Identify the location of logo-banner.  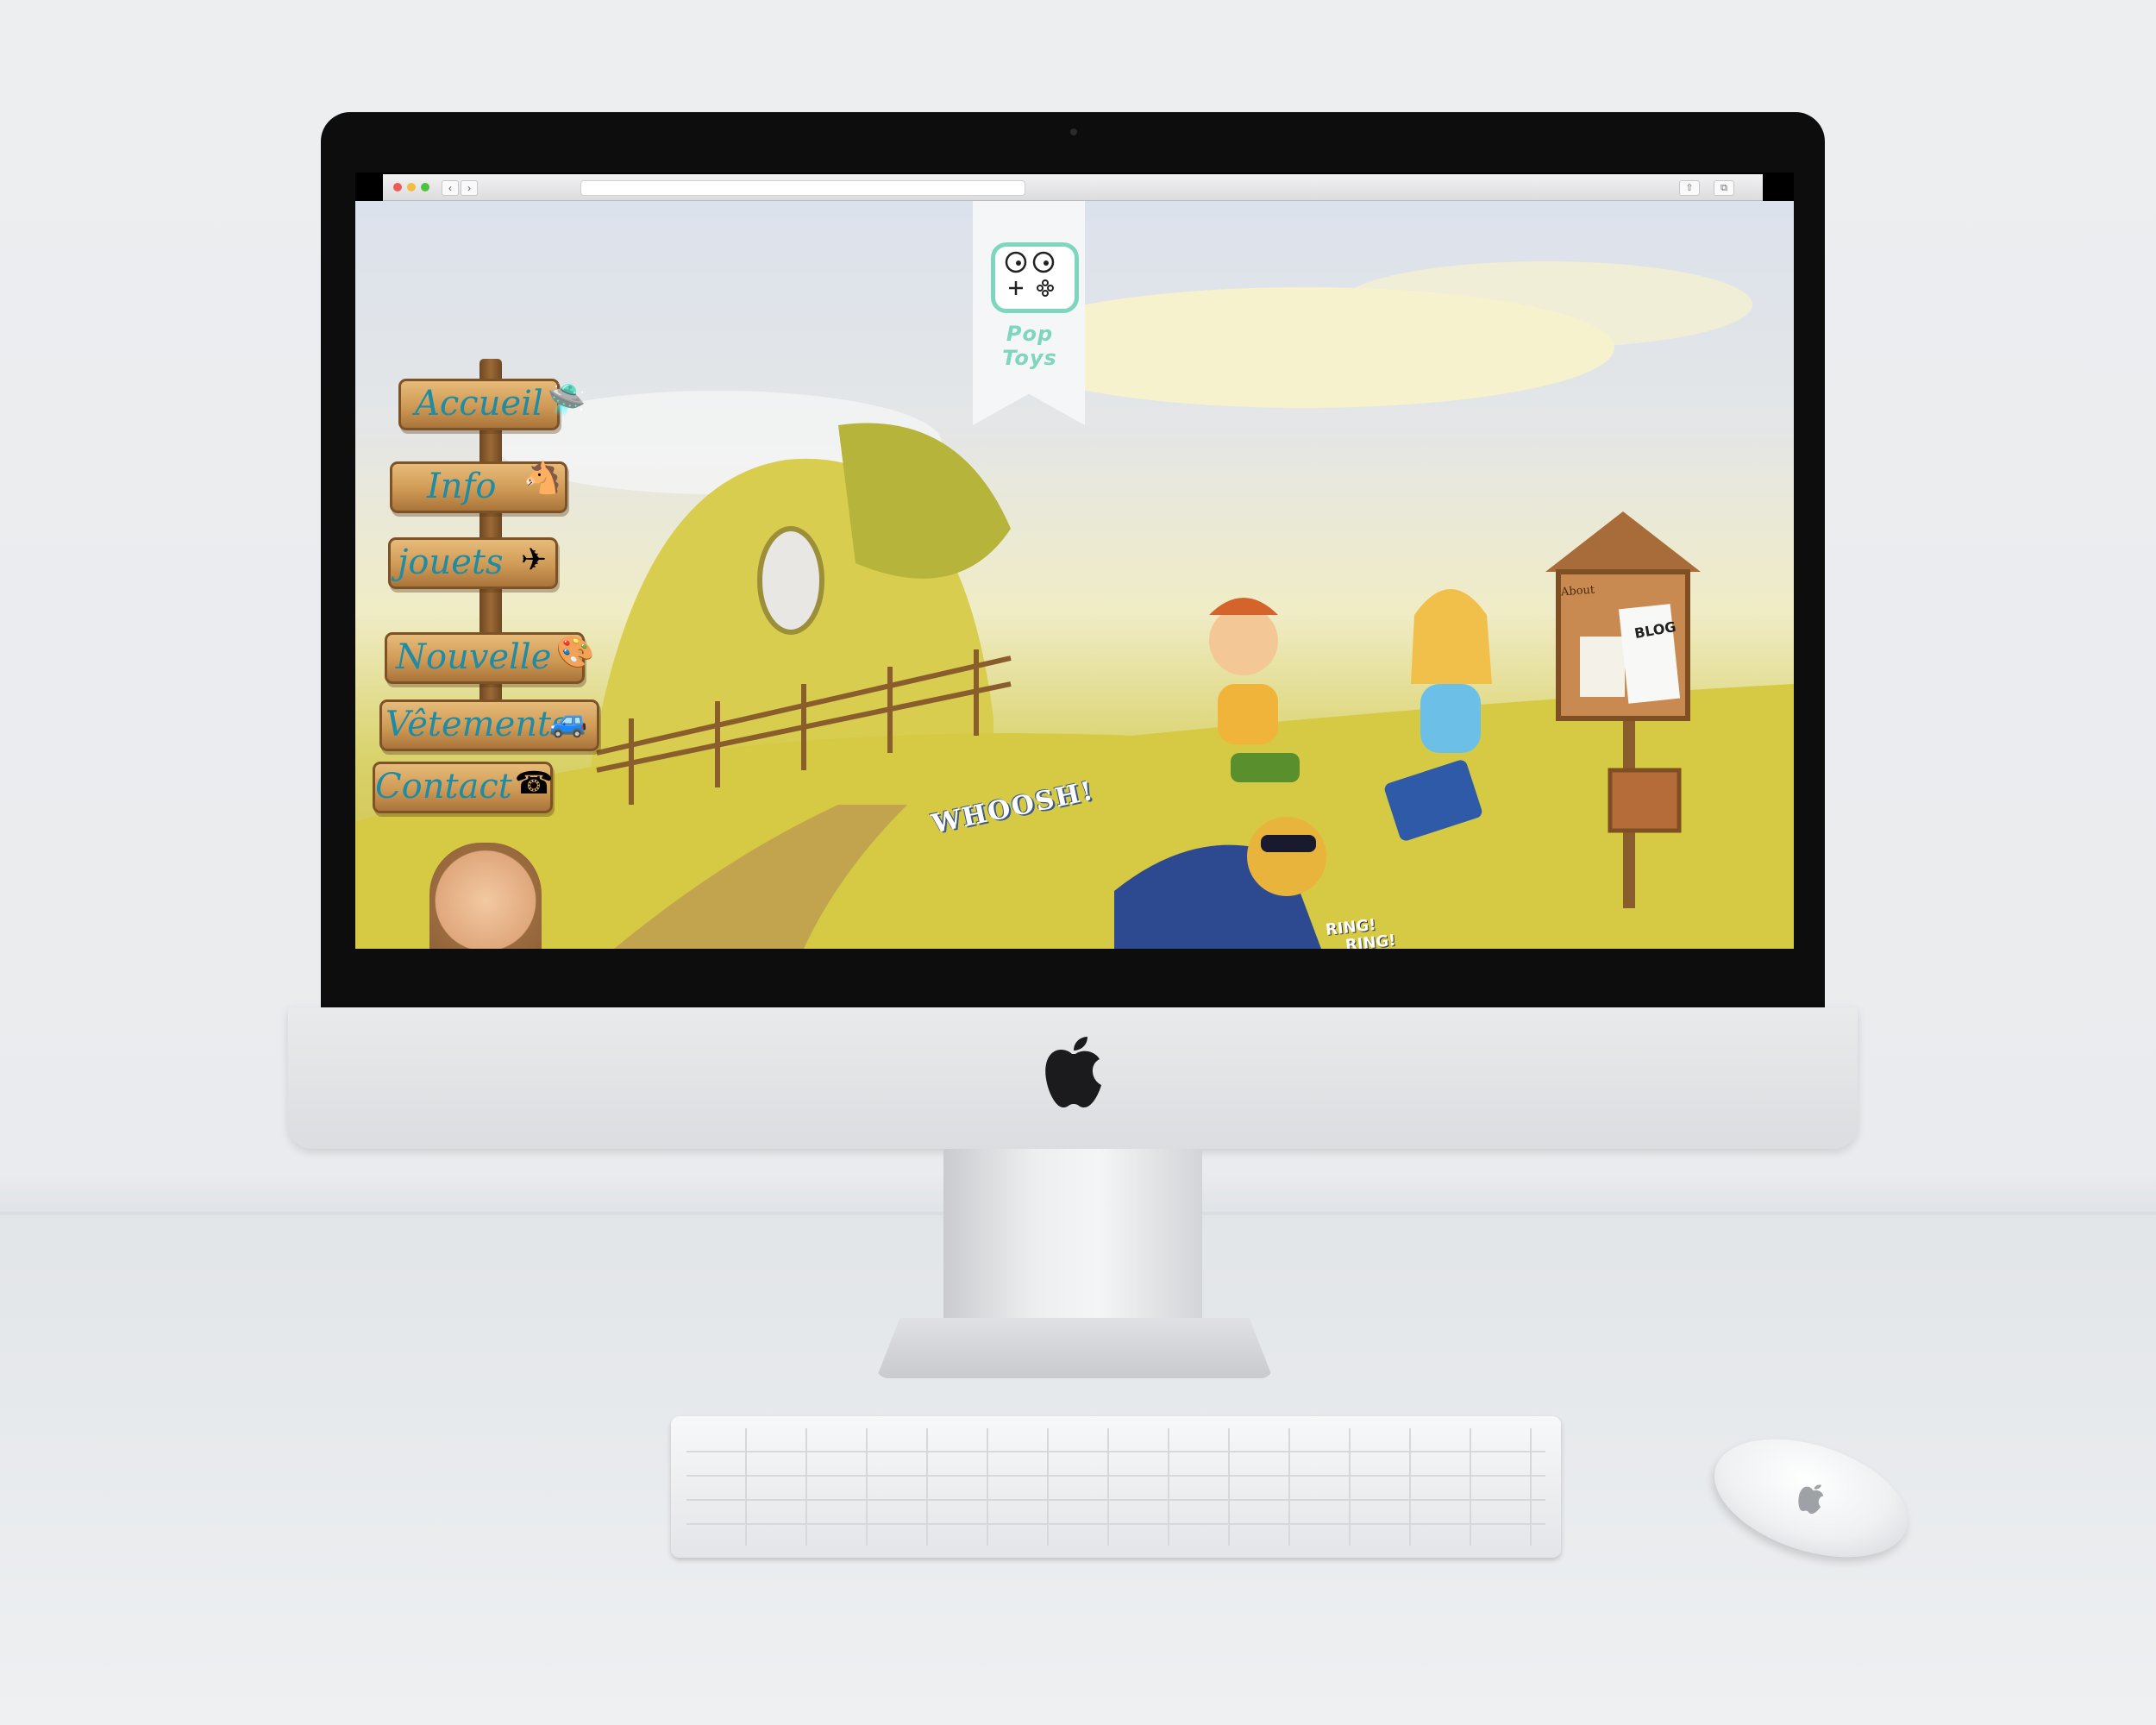
(1029, 313).